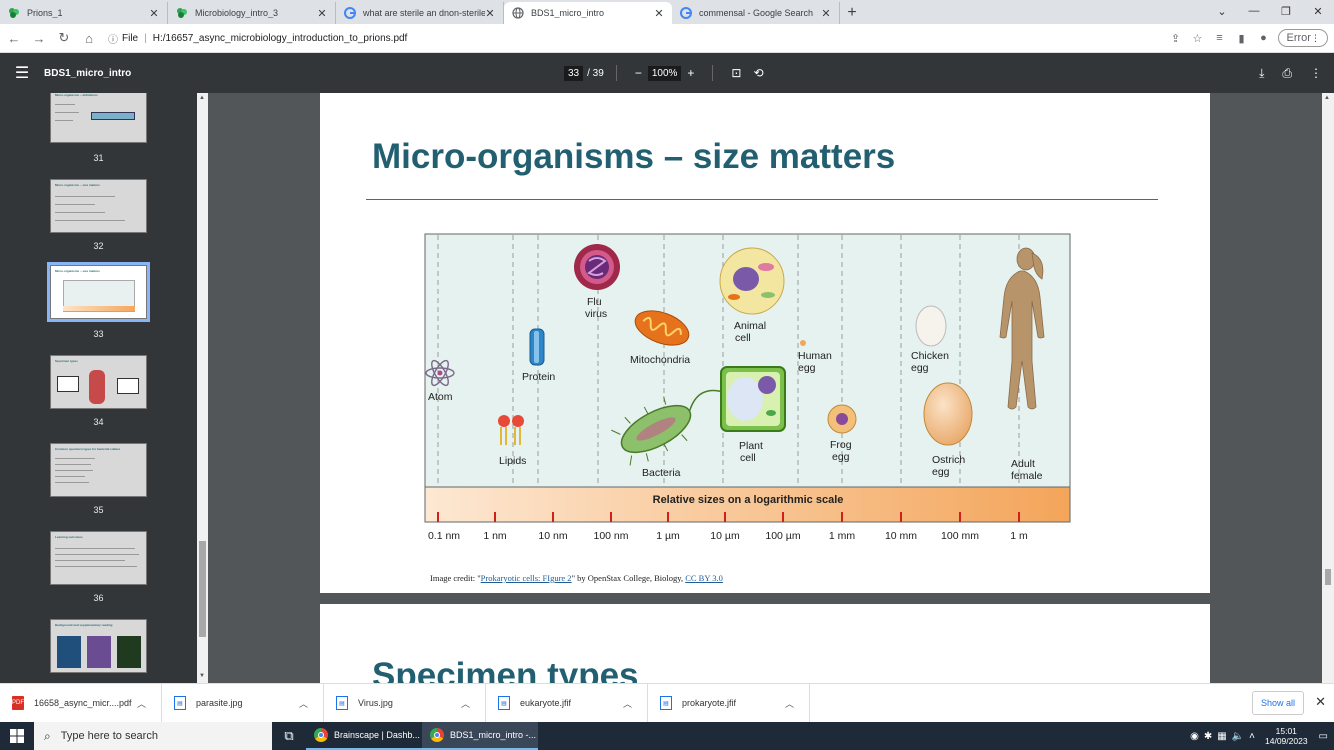 The height and width of the screenshot is (750, 1334). Describe the element at coordinates (765, 643) in the screenshot. I see `pdf-page-34: Specimen types` at that location.